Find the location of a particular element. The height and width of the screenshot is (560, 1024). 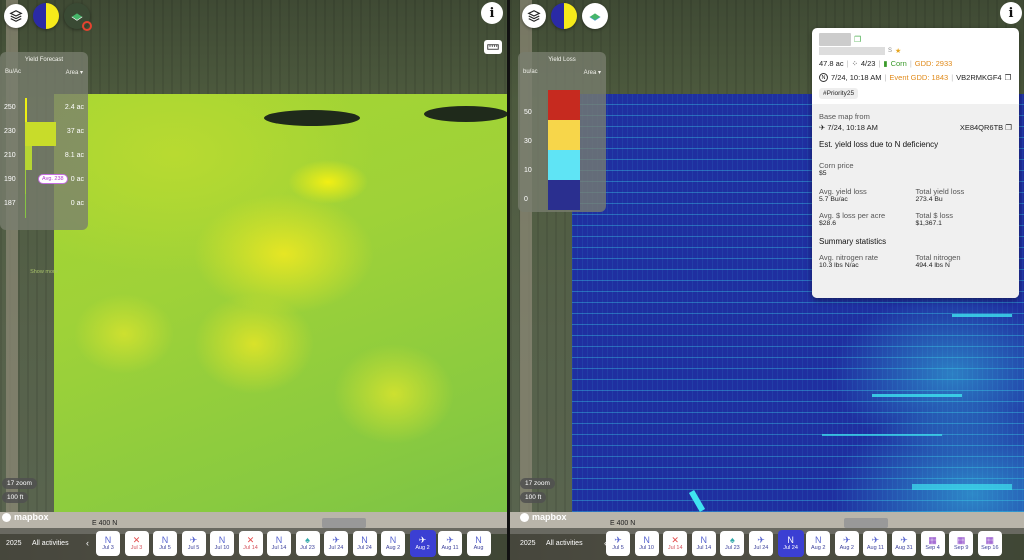

timeline-prev-arrow-icon: ‹ is located at coordinates (87, 543).